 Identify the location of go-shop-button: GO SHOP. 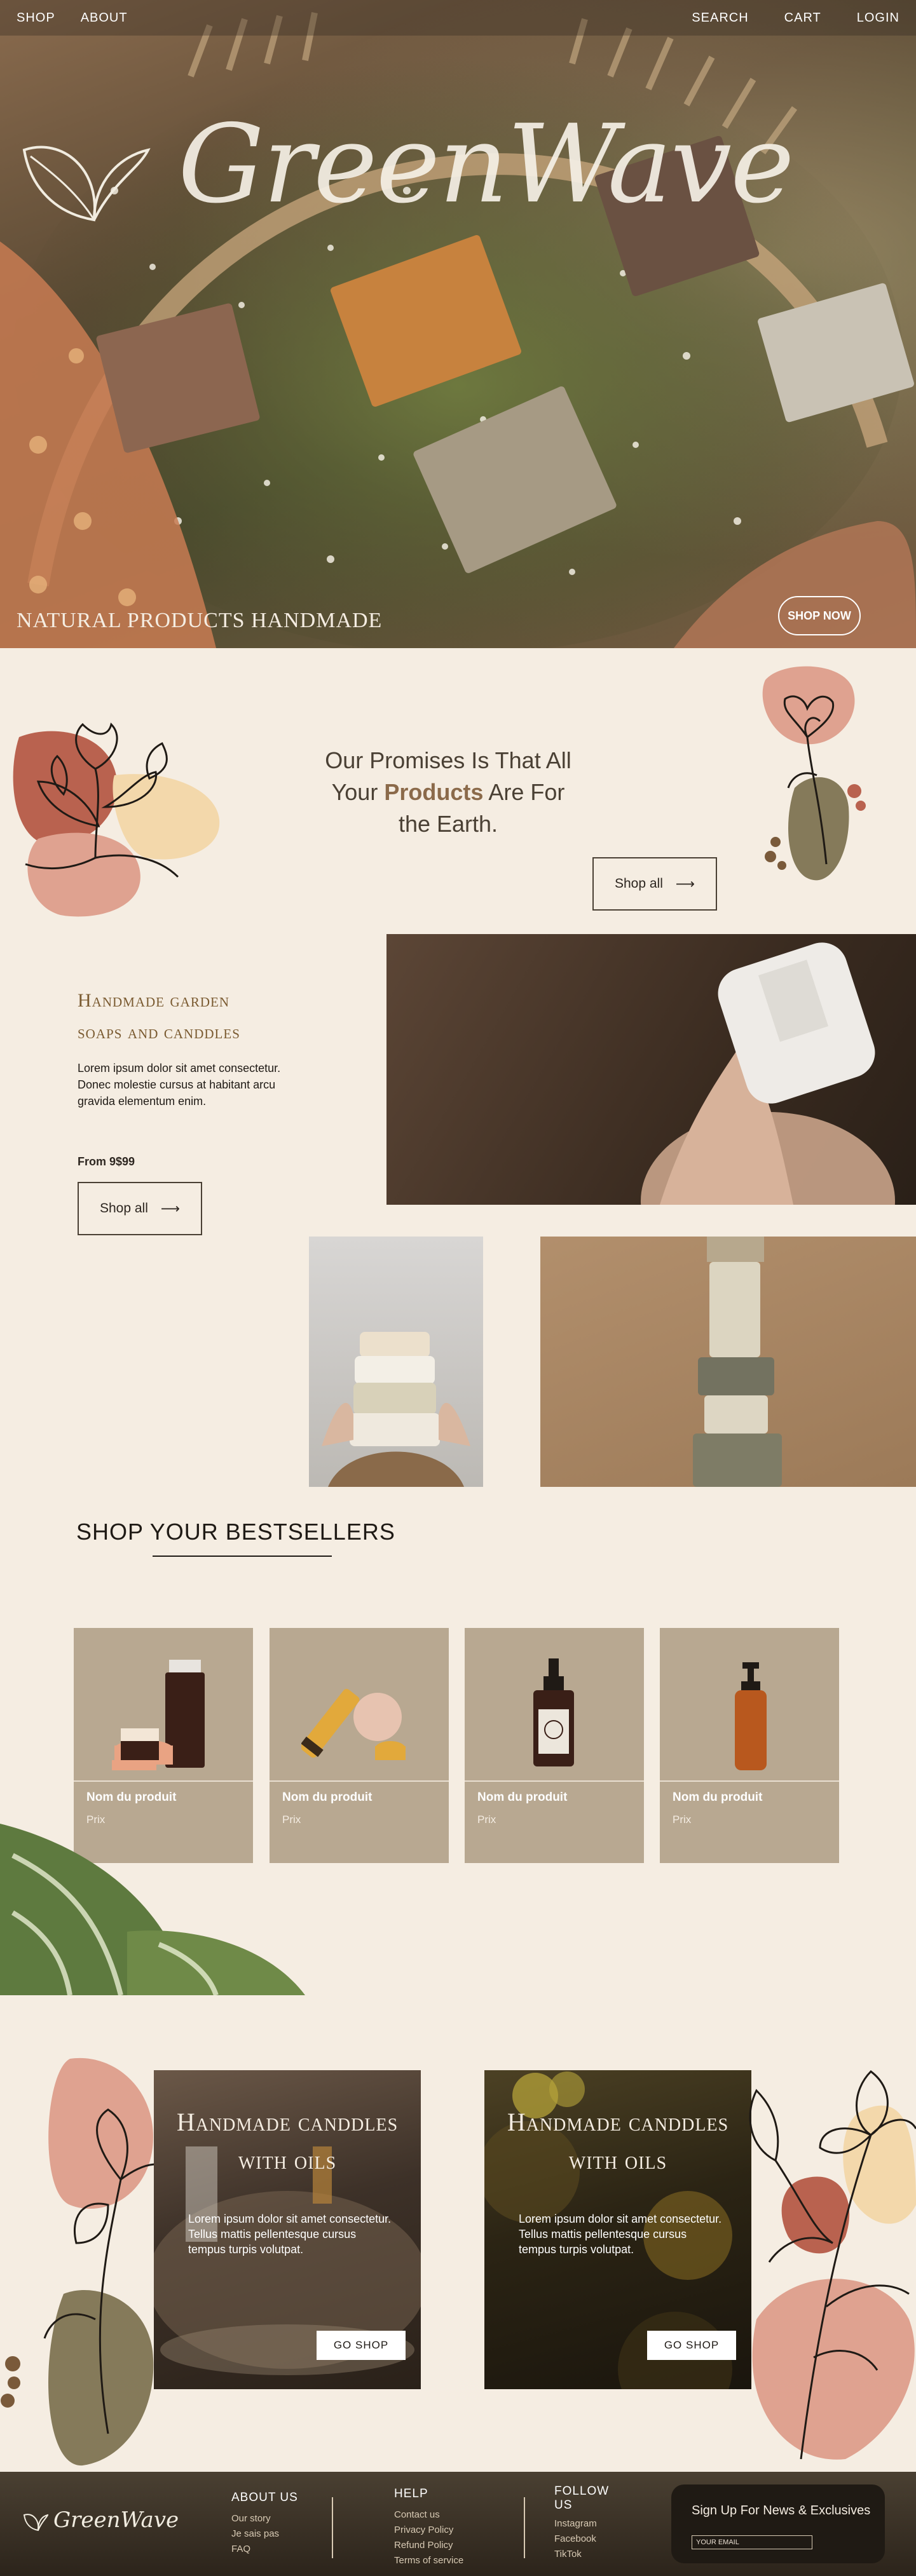
(361, 2345).